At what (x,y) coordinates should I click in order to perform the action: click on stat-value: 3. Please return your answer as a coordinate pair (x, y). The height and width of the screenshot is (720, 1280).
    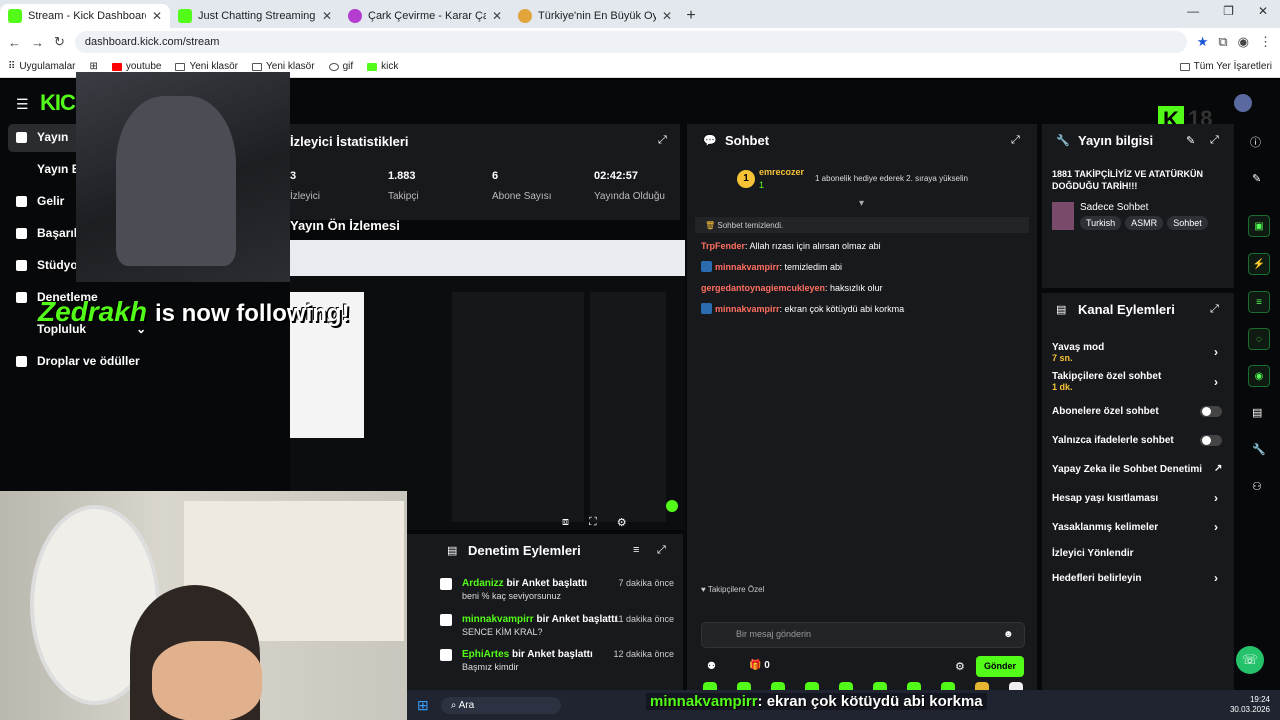
    Looking at the image, I should click on (293, 176).